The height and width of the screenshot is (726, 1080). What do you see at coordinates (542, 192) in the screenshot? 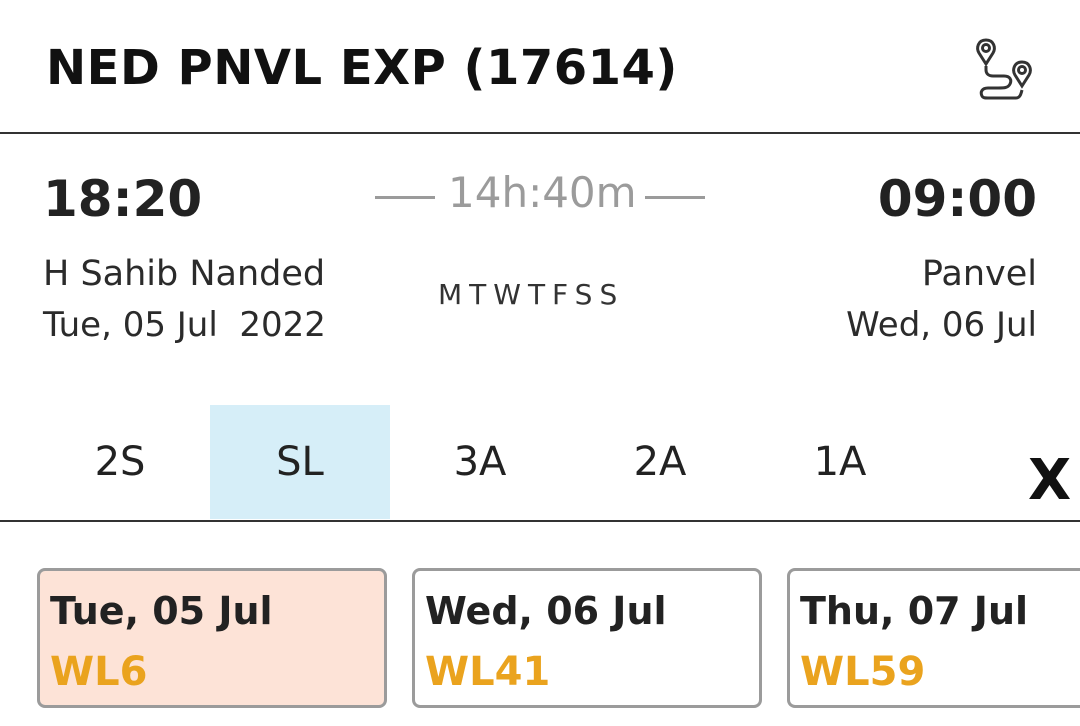
I see `journey-duration: 14h:40m` at bounding box center [542, 192].